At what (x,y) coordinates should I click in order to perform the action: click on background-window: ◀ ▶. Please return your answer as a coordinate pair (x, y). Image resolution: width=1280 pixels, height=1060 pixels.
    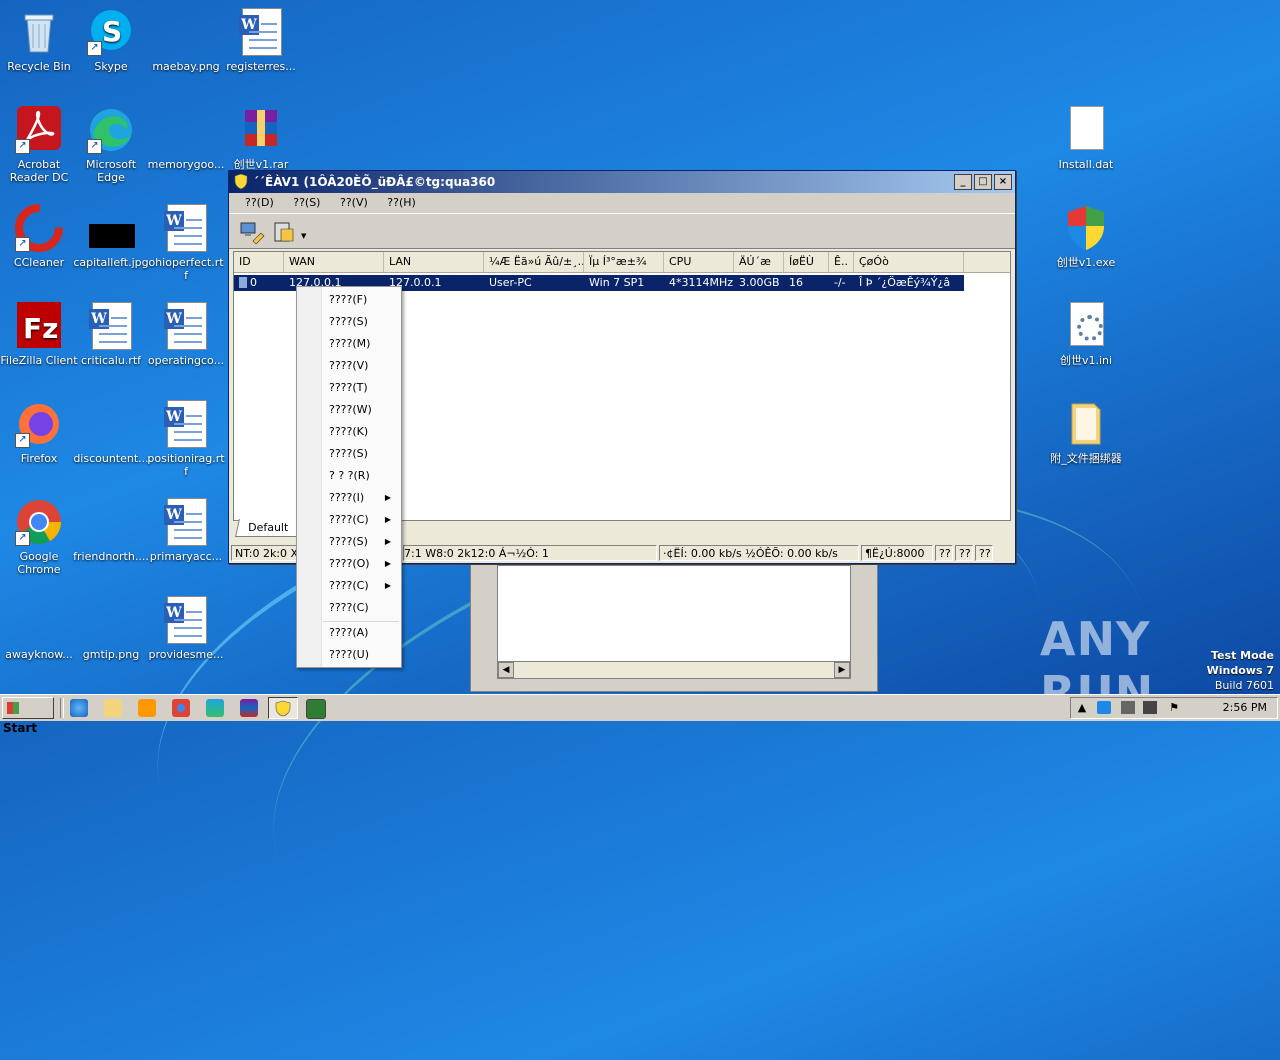
    Looking at the image, I should click on (674, 624).